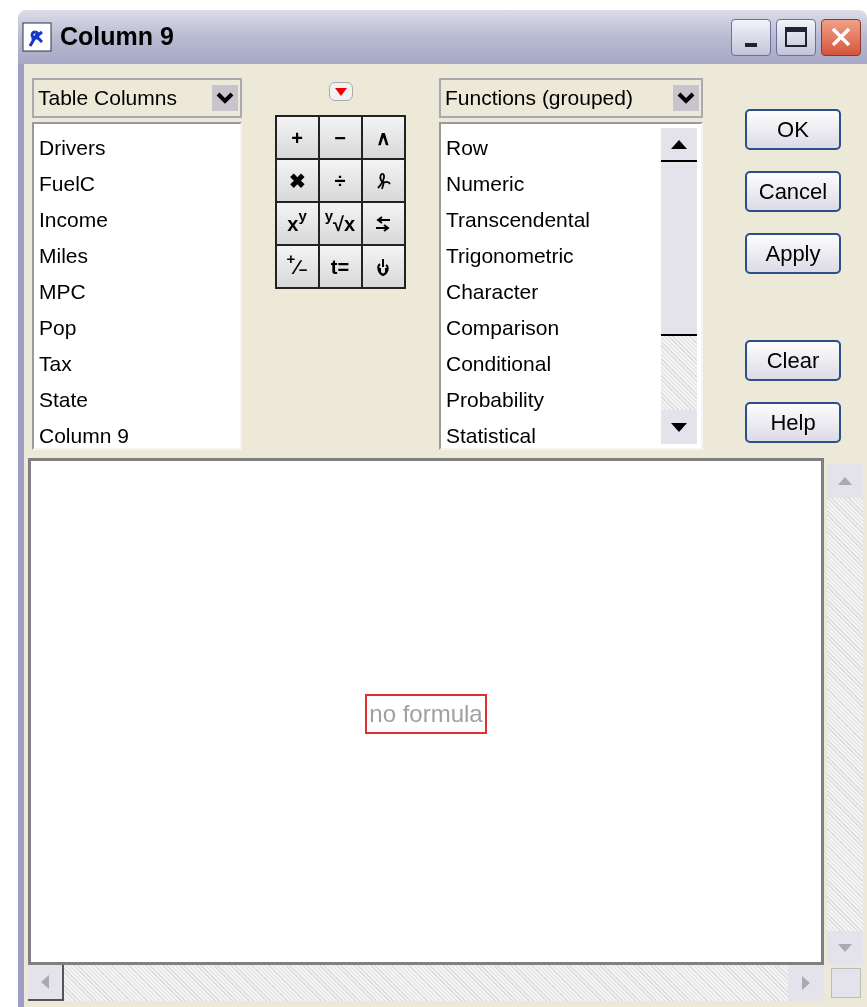 The image size is (867, 1007). What do you see at coordinates (793, 191) in the screenshot?
I see `dialog-button: Cancel` at bounding box center [793, 191].